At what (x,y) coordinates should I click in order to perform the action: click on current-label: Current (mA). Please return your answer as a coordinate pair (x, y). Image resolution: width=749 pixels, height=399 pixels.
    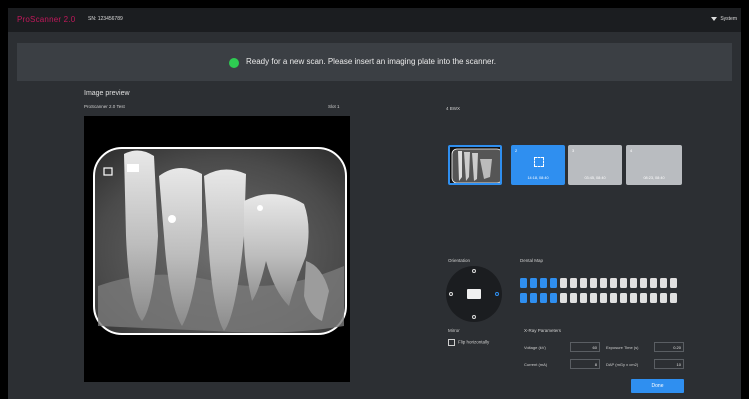
    Looking at the image, I should click on (536, 364).